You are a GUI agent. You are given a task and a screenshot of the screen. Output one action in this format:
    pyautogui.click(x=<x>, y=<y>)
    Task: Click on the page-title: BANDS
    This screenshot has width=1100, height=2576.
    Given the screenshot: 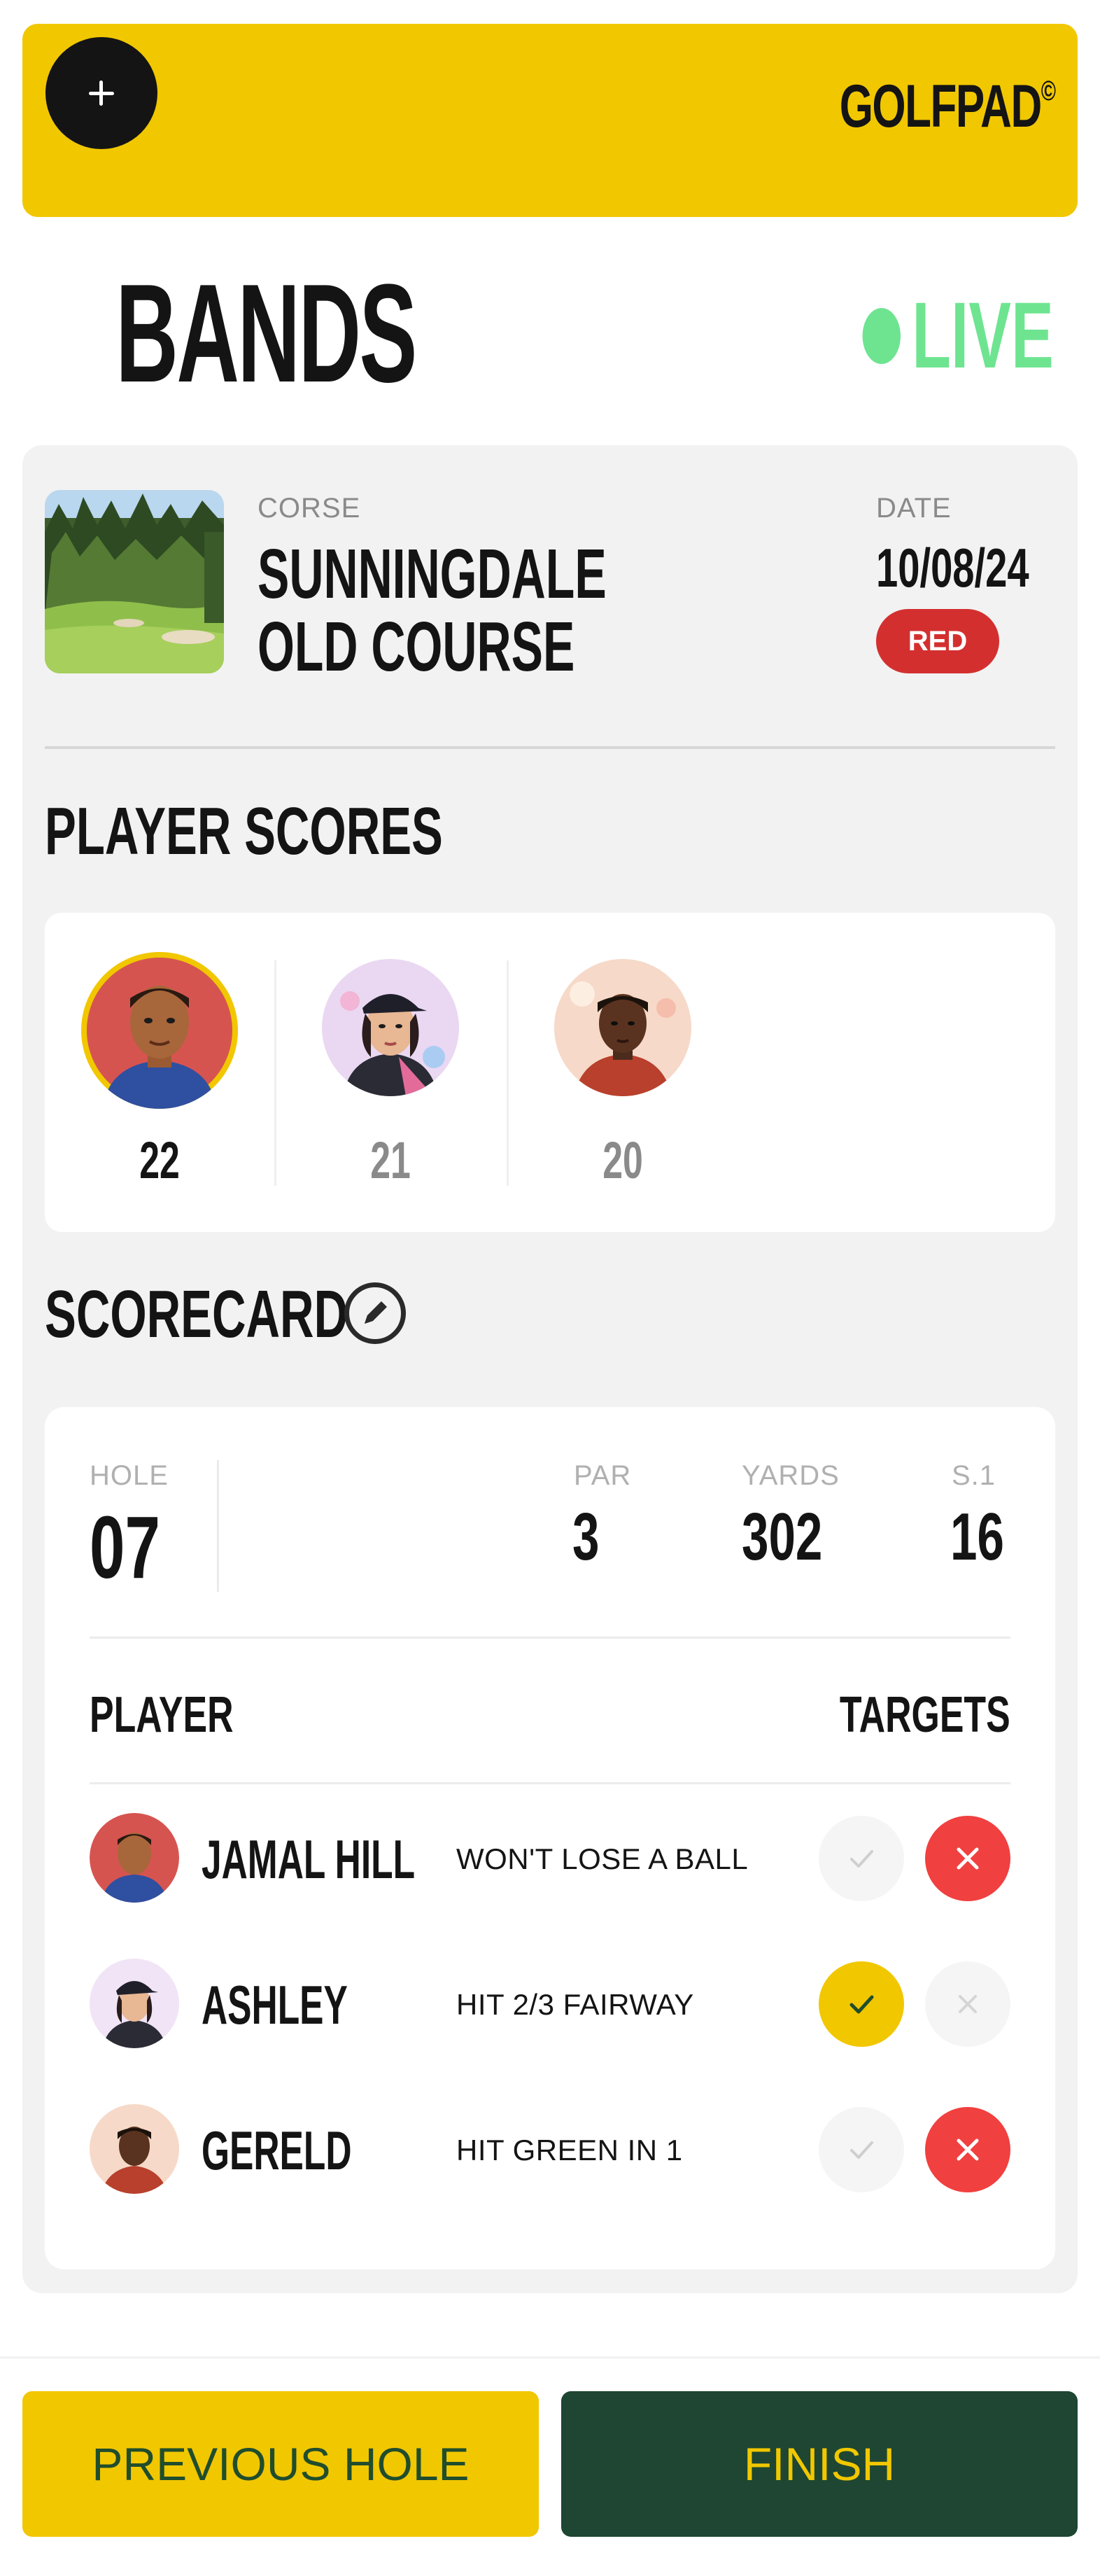 What is the action you would take?
    pyautogui.click(x=266, y=333)
    